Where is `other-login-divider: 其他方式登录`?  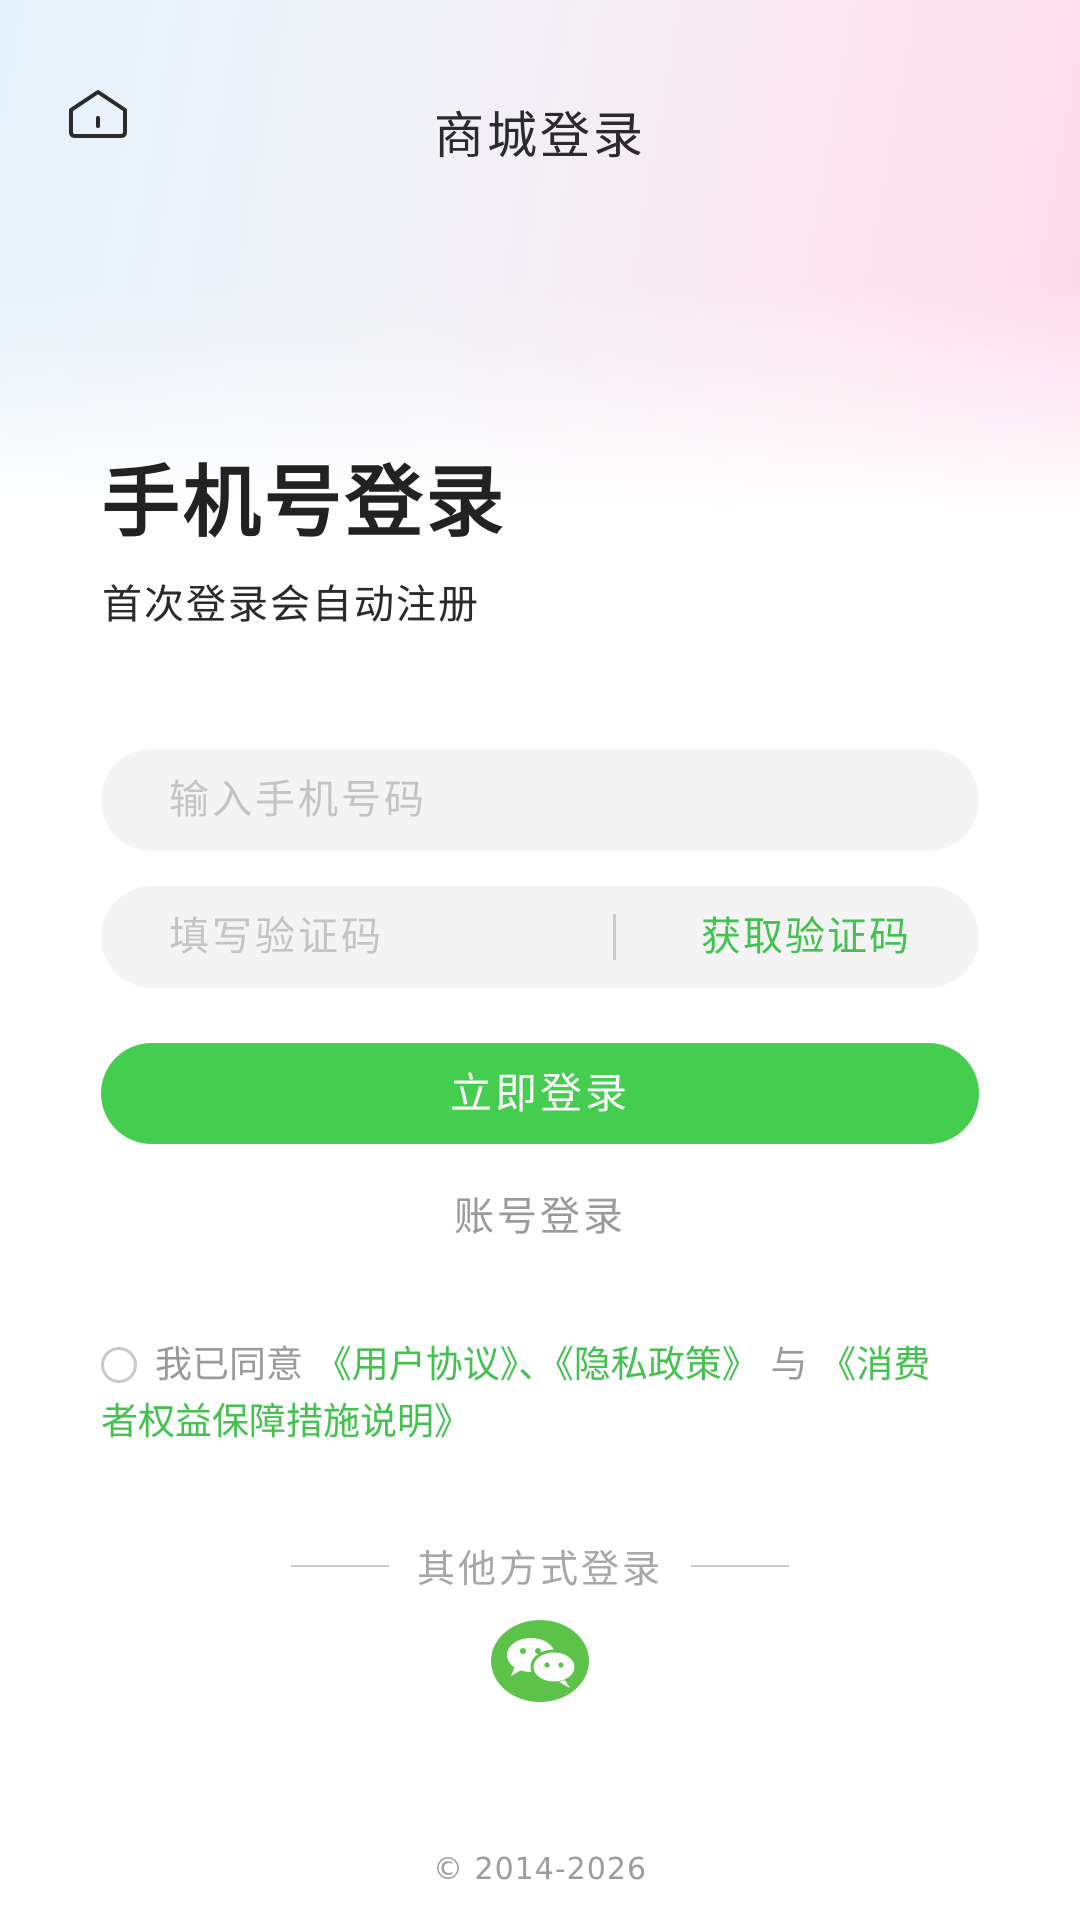
other-login-divider: 其他方式登录 is located at coordinates (540, 1565).